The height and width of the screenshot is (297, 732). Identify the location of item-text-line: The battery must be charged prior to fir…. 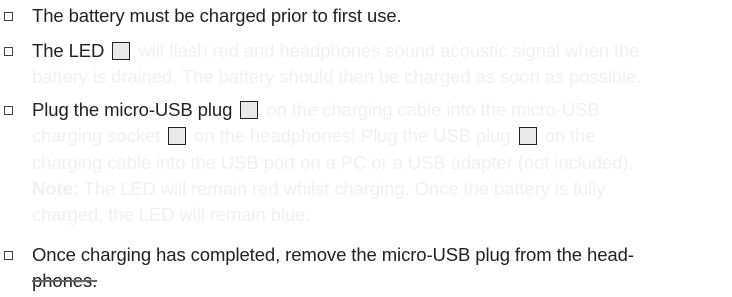
(217, 15).